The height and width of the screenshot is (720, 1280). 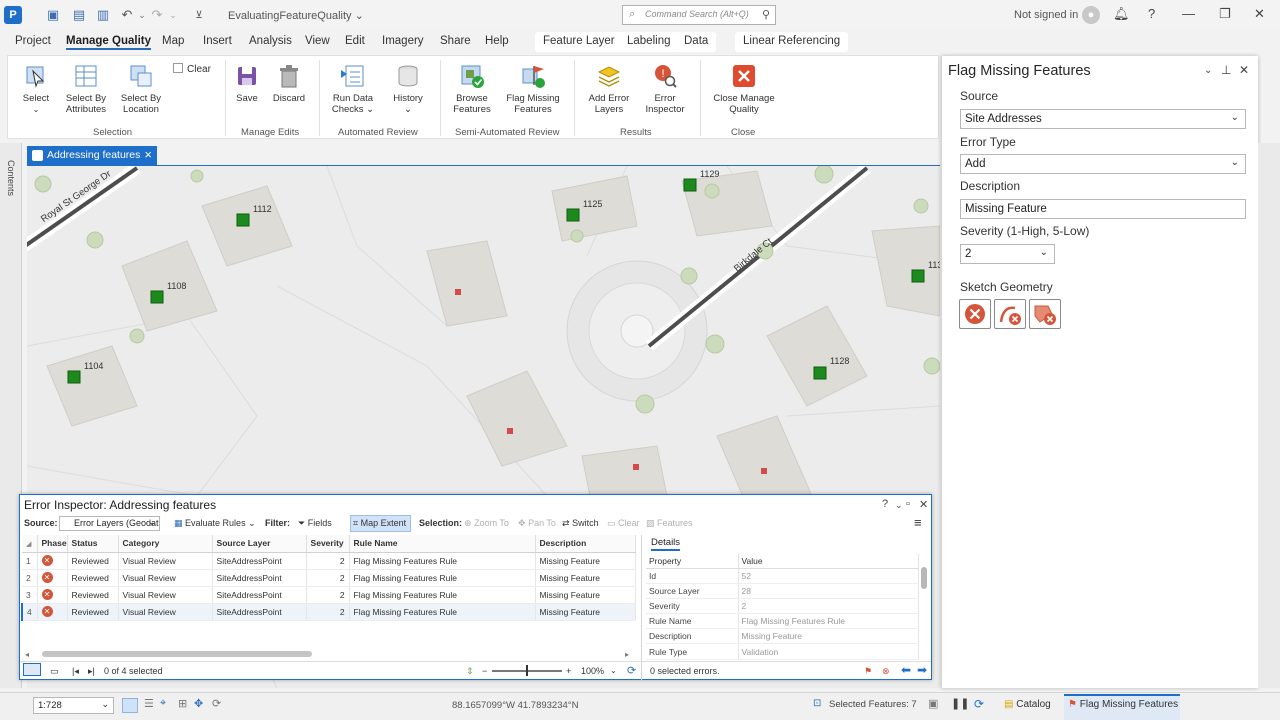 I want to click on switch-selection-button: ⇄ Switch, so click(x=580, y=523).